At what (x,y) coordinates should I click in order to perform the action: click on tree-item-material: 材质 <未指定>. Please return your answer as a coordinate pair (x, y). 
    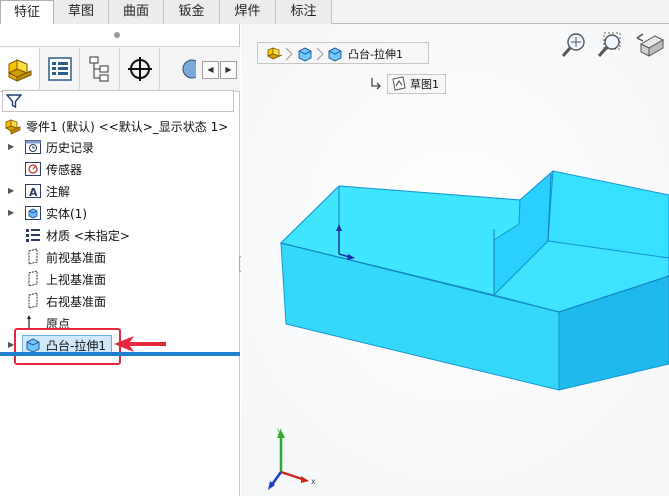
    Looking at the image, I should click on (77, 235).